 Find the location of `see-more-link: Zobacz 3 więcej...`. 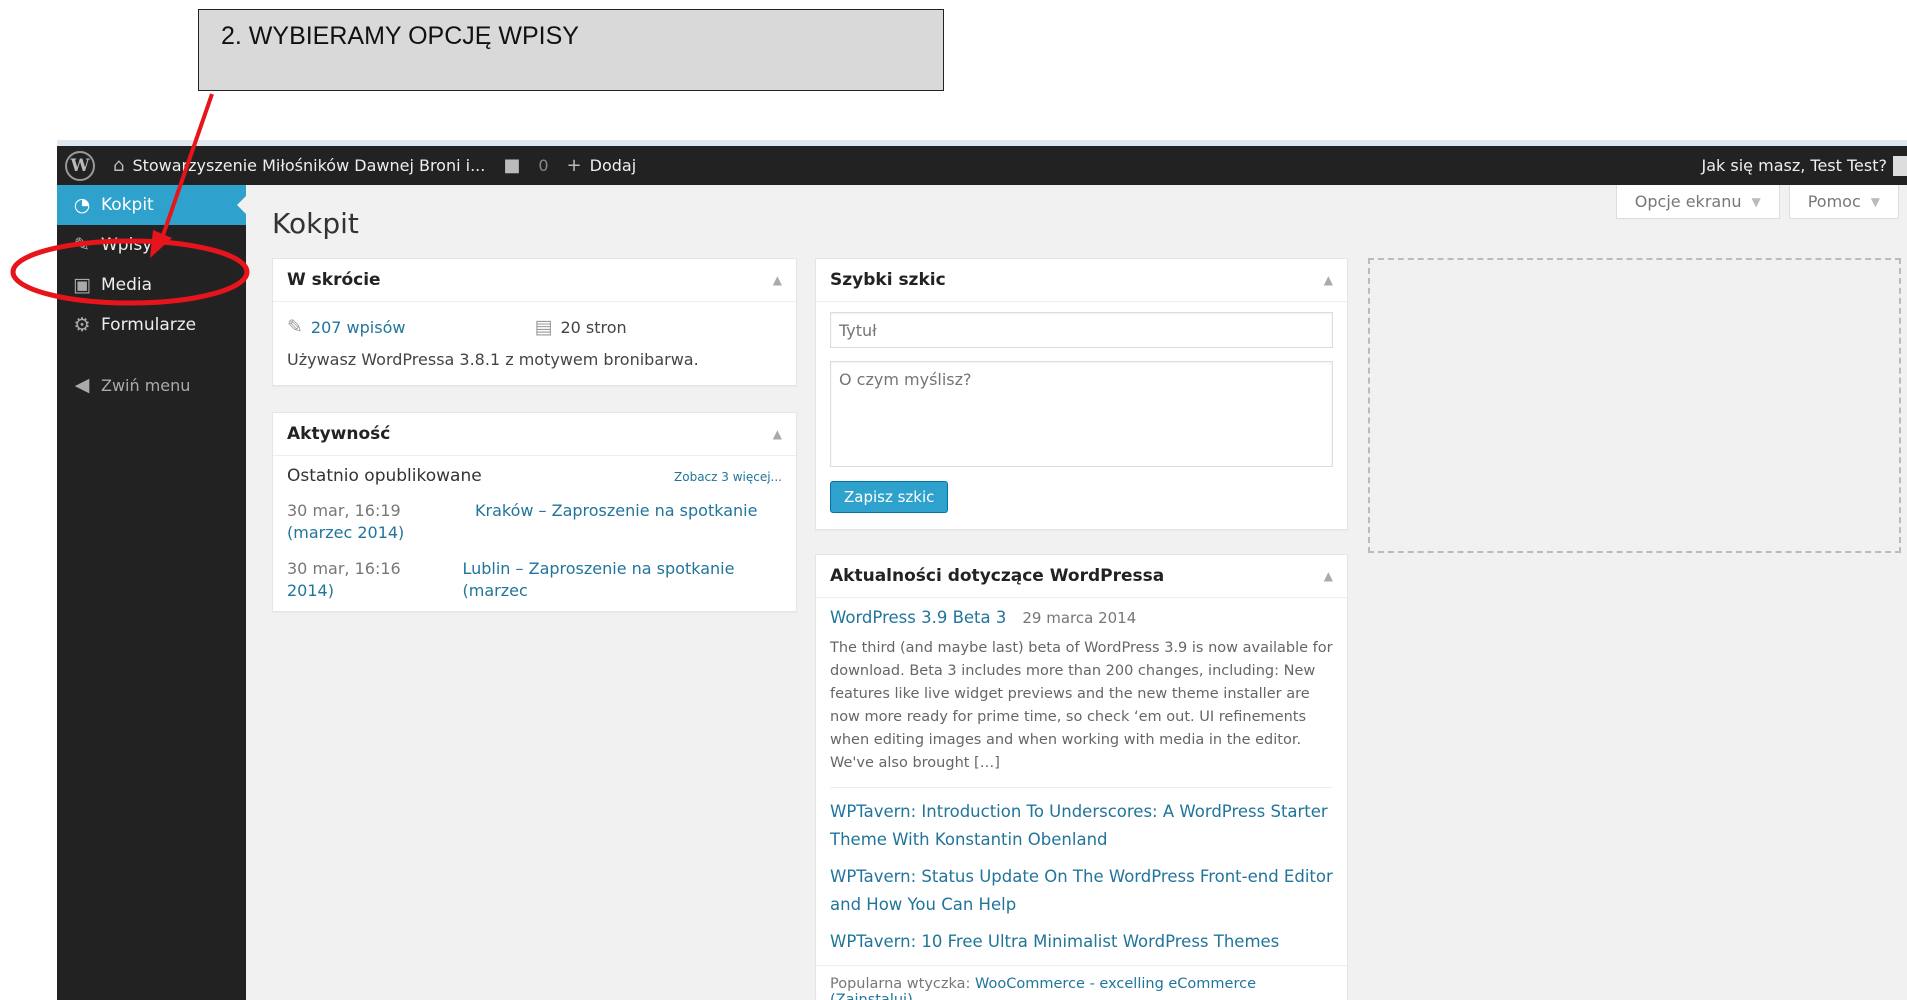

see-more-link: Zobacz 3 więcej... is located at coordinates (728, 477).